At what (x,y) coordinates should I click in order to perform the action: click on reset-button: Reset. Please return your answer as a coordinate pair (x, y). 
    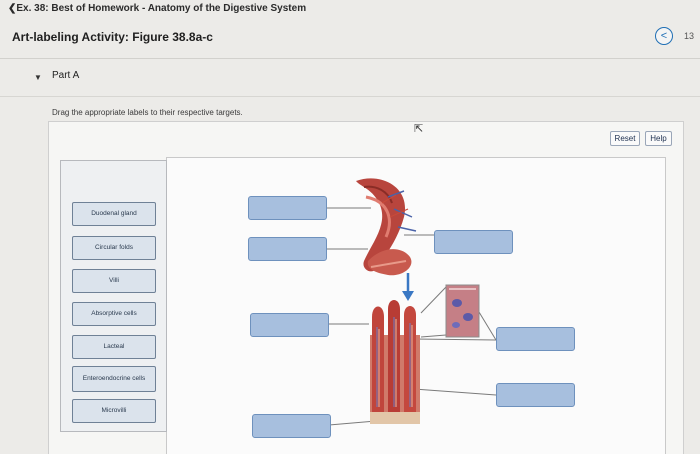
    Looking at the image, I should click on (625, 138).